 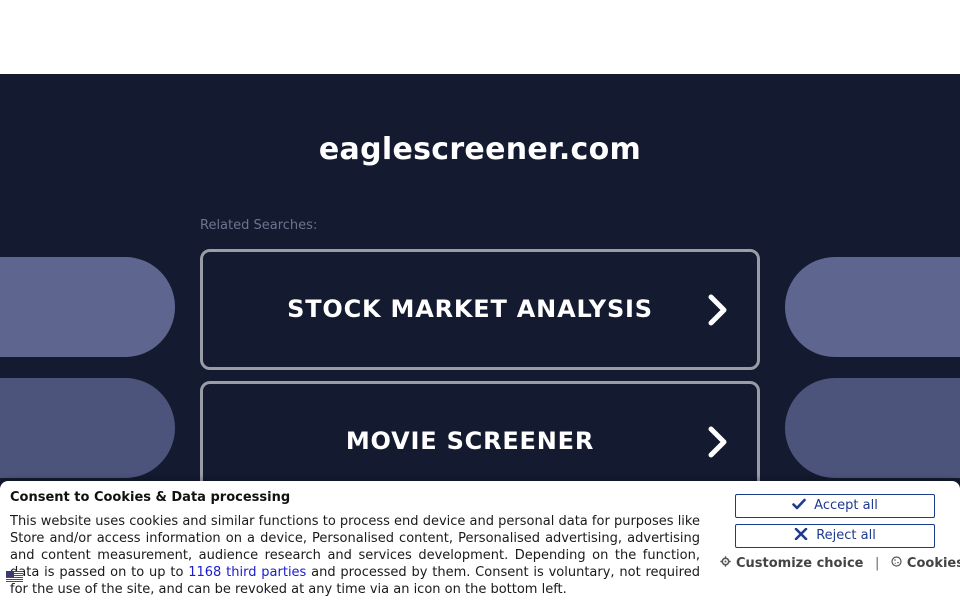 What do you see at coordinates (259, 225) in the screenshot?
I see `related-searches-label: Related Searches:` at bounding box center [259, 225].